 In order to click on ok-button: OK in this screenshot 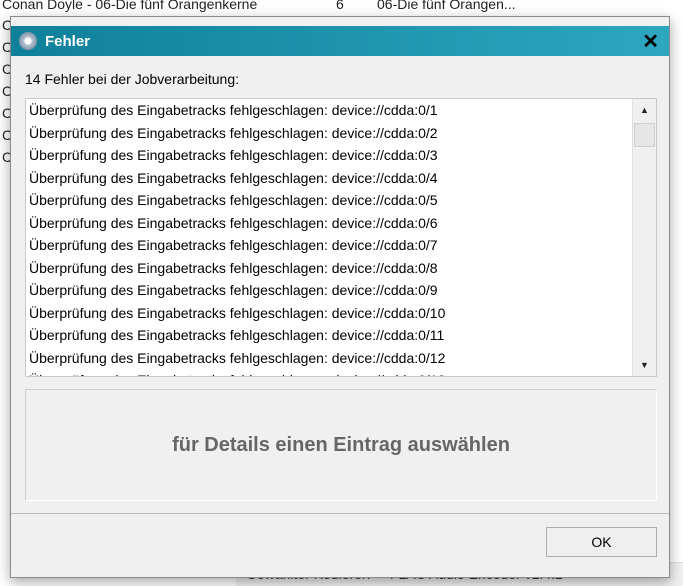, I will do `click(601, 542)`.